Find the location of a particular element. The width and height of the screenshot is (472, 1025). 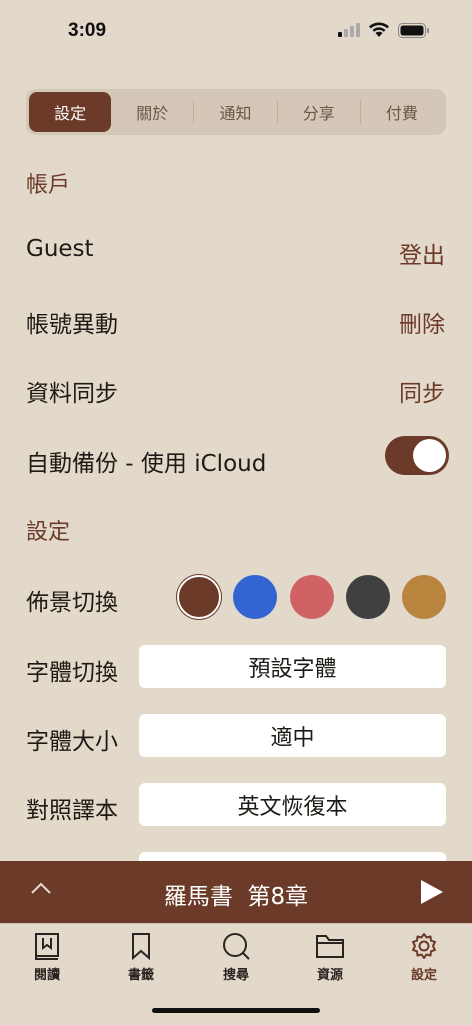

folder-icon is located at coordinates (330, 946).